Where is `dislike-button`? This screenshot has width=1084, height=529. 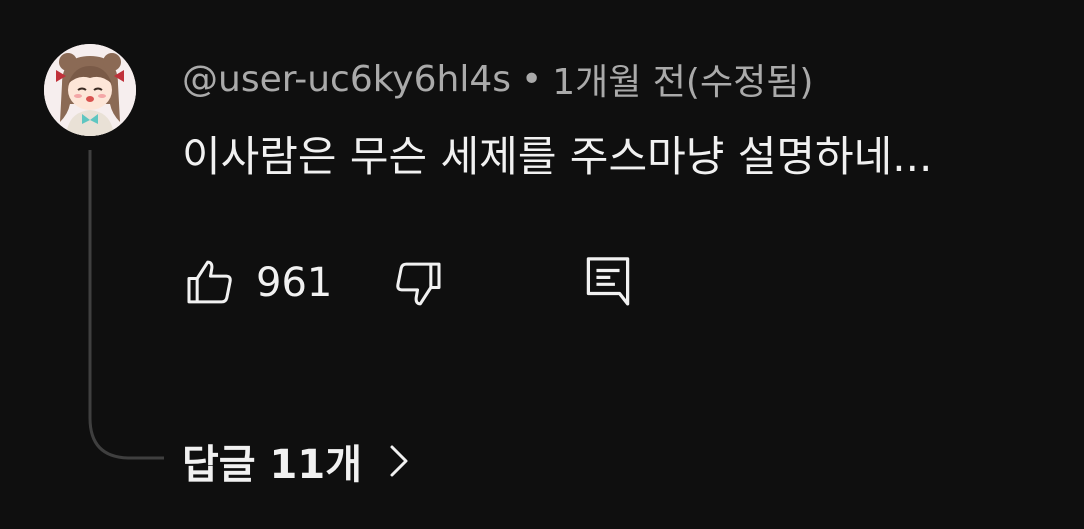
dislike-button is located at coordinates (418, 284).